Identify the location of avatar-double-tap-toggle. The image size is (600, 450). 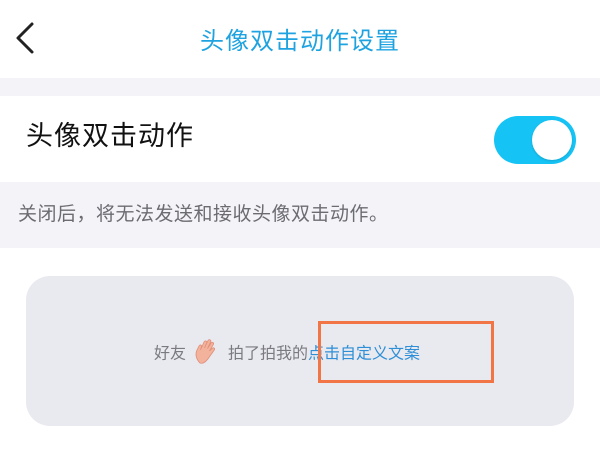
(535, 140).